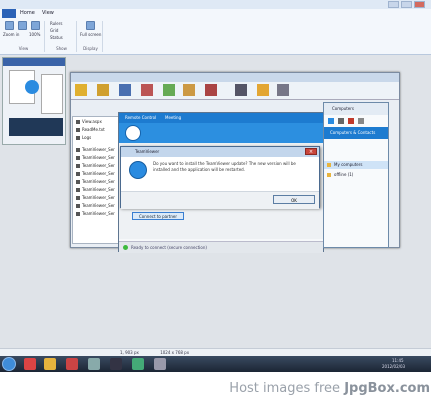 Image resolution: width=431 pixels, height=405 pixels. What do you see at coordinates (24, 36) in the screenshot?
I see `ribbon-group-zoom: Zoom in 100% View` at bounding box center [24, 36].